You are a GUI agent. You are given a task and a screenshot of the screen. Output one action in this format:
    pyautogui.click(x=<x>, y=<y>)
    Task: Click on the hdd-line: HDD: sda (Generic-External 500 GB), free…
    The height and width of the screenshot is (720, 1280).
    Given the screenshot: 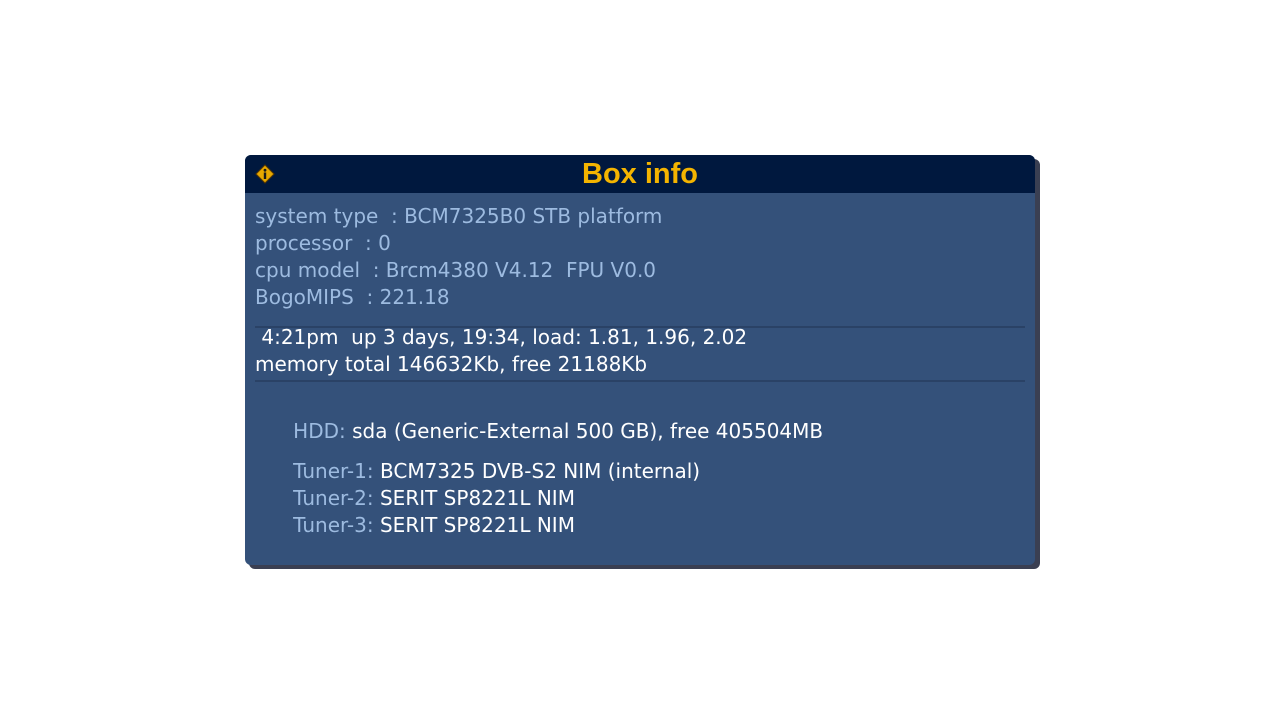 What is the action you would take?
    pyautogui.click(x=539, y=417)
    